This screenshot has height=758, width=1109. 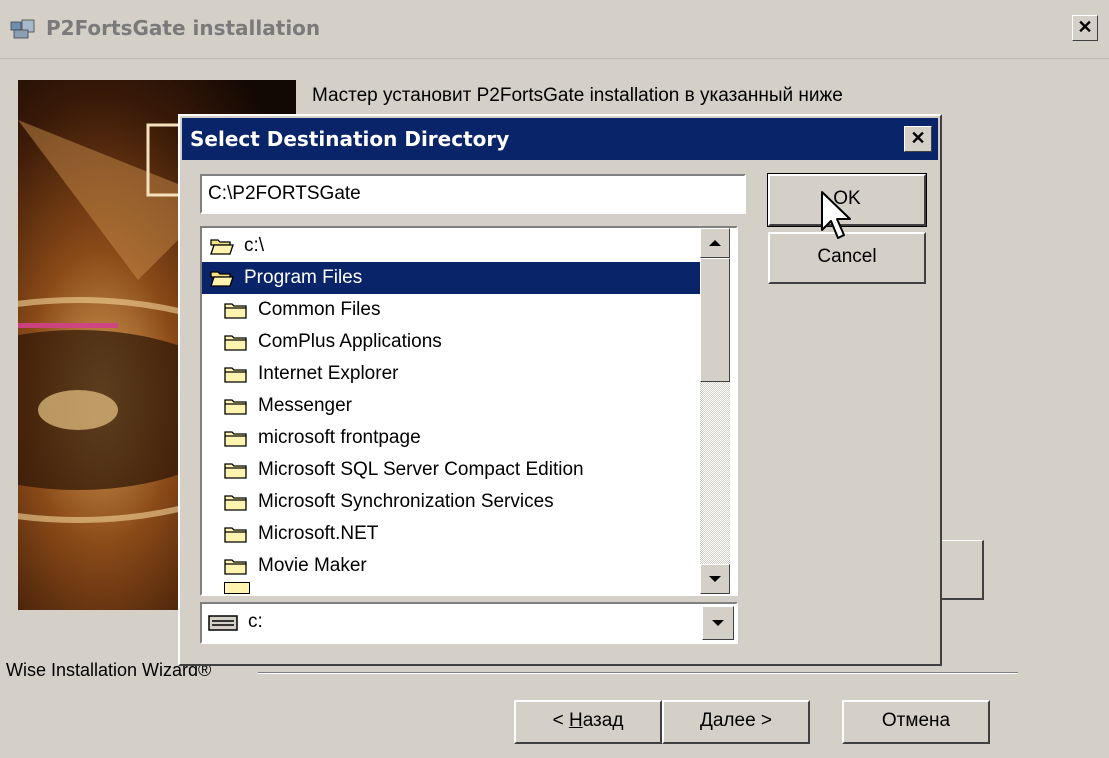 What do you see at coordinates (836, 215) in the screenshot?
I see `mouse-cursor-icon` at bounding box center [836, 215].